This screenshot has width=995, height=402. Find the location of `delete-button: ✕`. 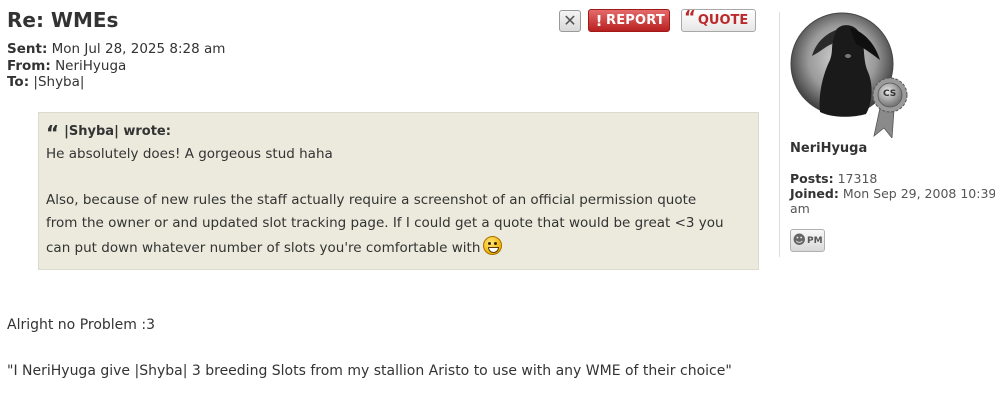

delete-button: ✕ is located at coordinates (570, 21).